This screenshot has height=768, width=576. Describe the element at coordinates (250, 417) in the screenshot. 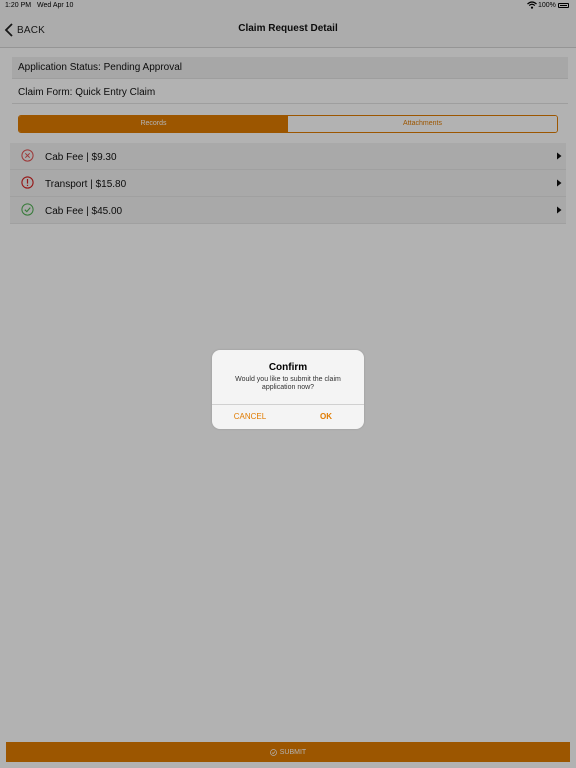

I see `cancel-button: CANCEL` at that location.